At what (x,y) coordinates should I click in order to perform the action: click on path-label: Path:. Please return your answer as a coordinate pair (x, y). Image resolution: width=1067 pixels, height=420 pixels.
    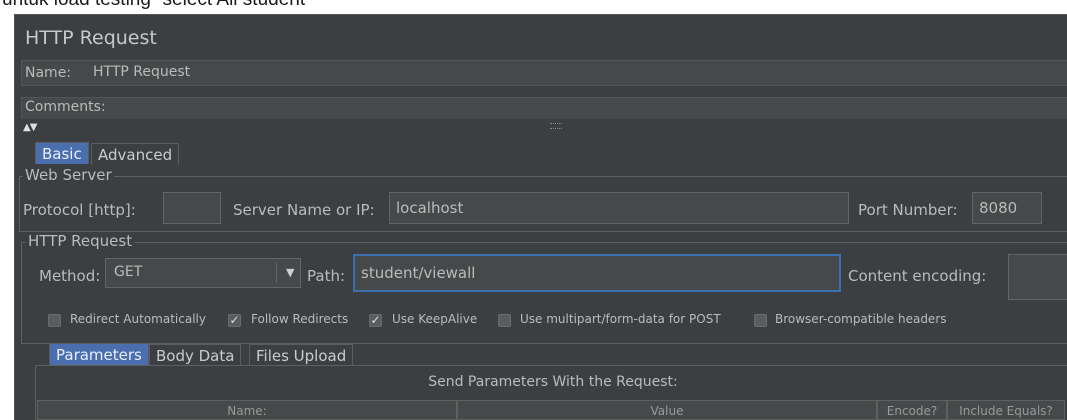
    Looking at the image, I should click on (326, 276).